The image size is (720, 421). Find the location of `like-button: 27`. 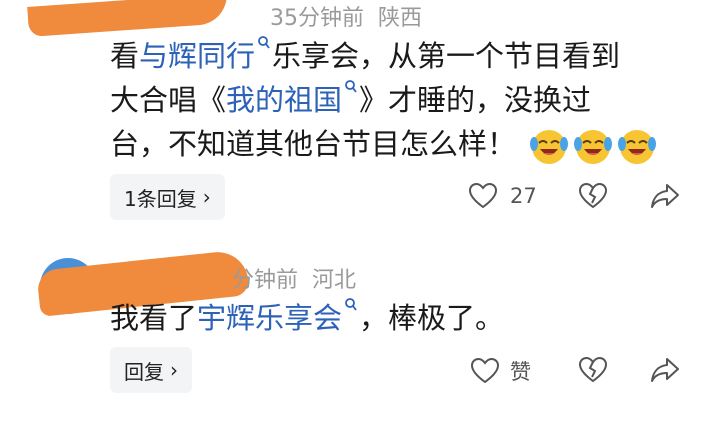

like-button: 27 is located at coordinates (502, 196).